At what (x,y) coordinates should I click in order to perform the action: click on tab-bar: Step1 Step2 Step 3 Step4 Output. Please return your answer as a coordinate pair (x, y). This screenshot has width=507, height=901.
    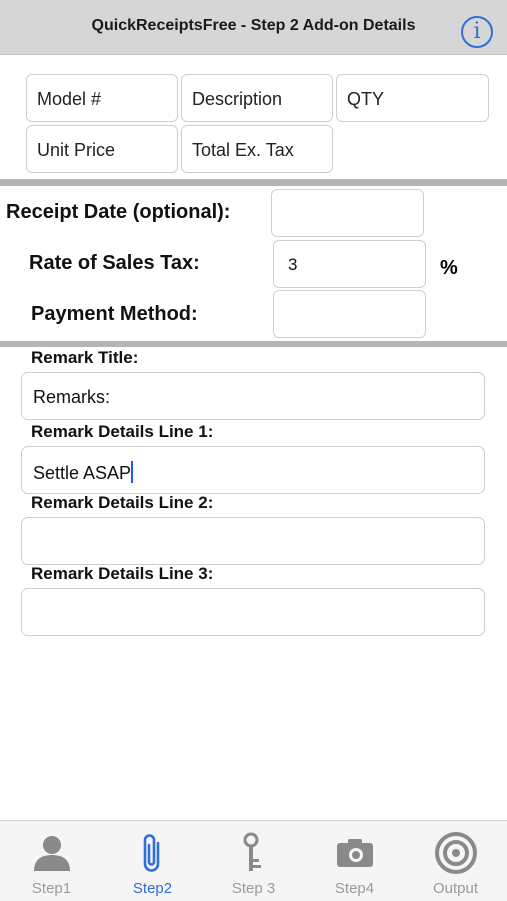
    Looking at the image, I should click on (253, 860).